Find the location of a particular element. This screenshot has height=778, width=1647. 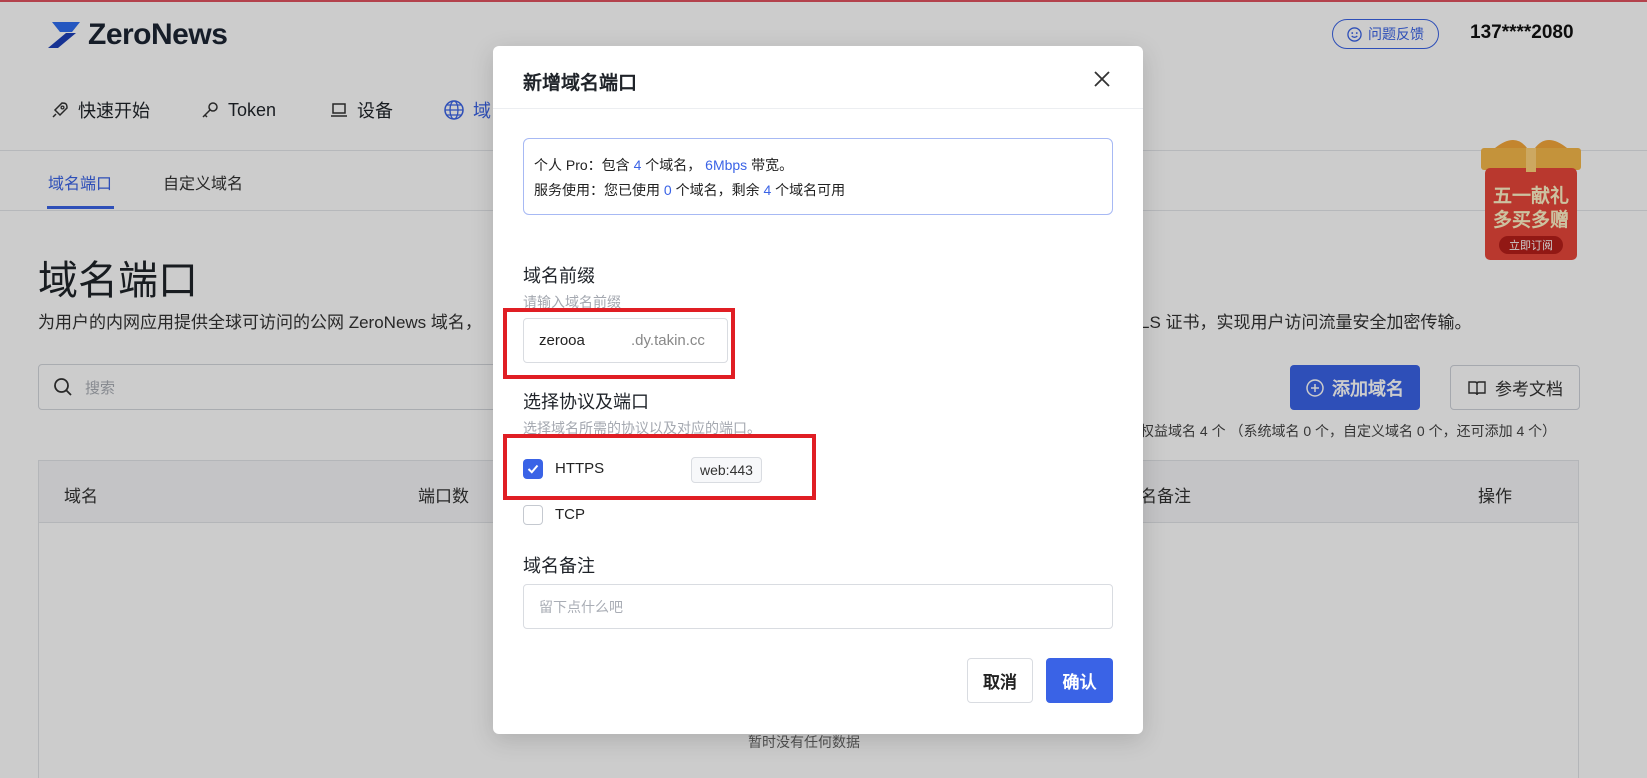

dialog-title: 新增域名端口 is located at coordinates (580, 83).